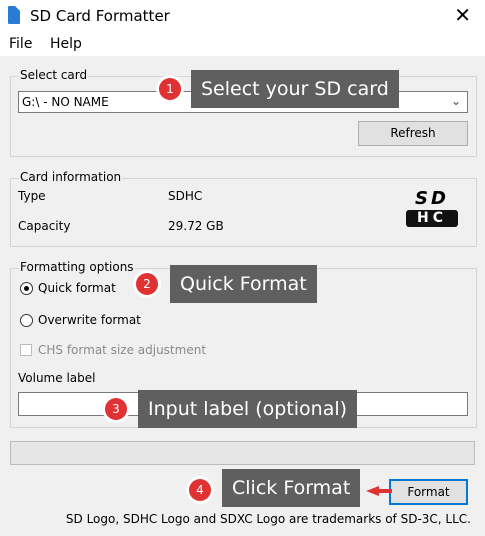 This screenshot has width=485, height=536. I want to click on window-title: SD Card Formatter, so click(100, 16).